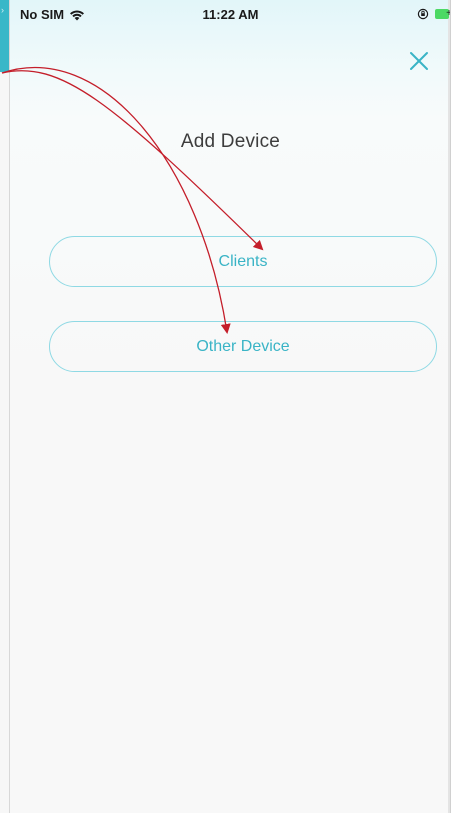 The width and height of the screenshot is (454, 813). I want to click on close-icon, so click(419, 61).